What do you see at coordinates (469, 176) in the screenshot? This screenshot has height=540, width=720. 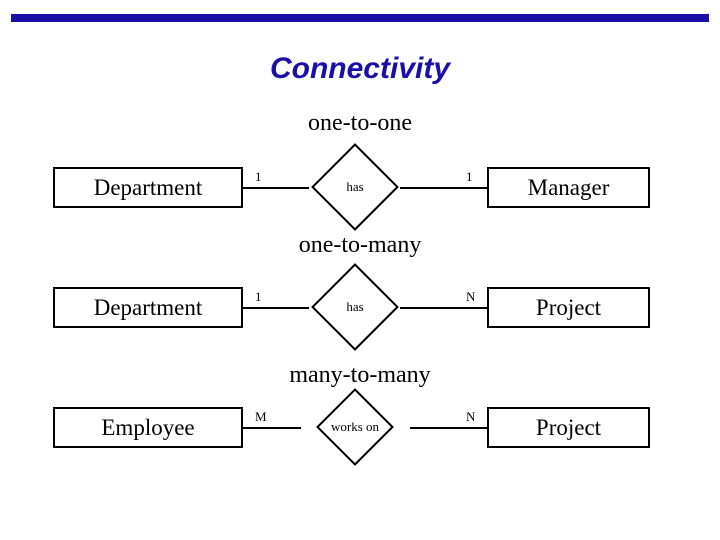 I see `cardinality-label-right: 1` at bounding box center [469, 176].